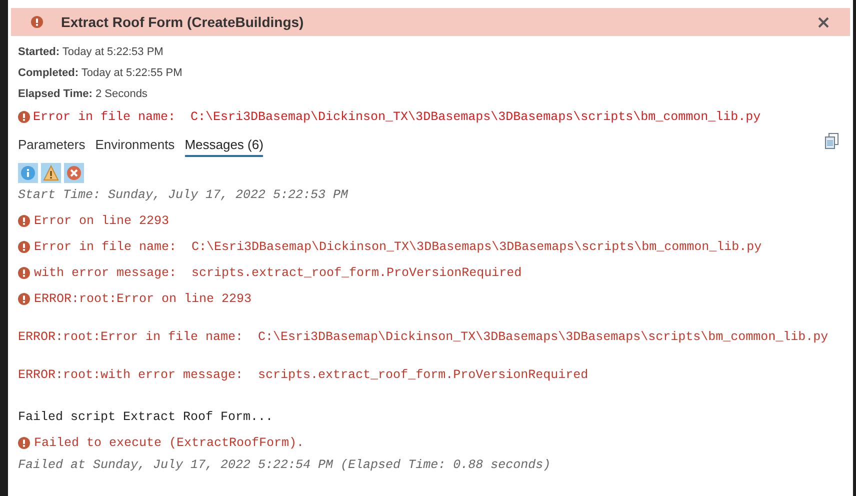  What do you see at coordinates (182, 22) in the screenshot?
I see `window-title: Extract Roof Form (CreateBuildings)` at bounding box center [182, 22].